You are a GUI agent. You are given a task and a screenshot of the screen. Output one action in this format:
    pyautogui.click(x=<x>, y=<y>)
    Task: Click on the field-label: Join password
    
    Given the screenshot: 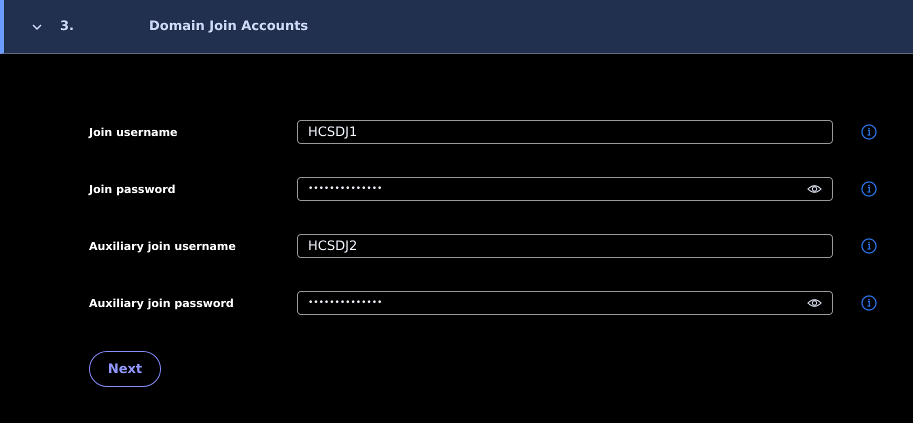 What is the action you would take?
    pyautogui.click(x=132, y=189)
    